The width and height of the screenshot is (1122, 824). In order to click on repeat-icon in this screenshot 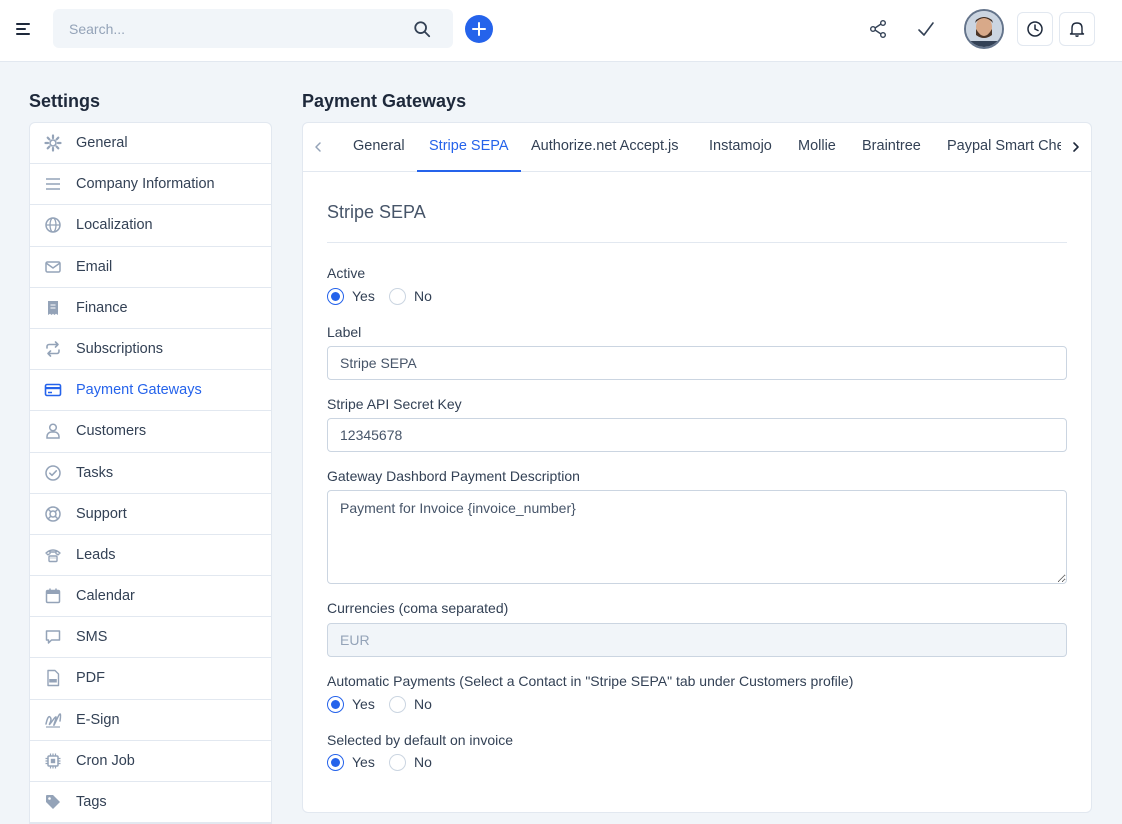, I will do `click(53, 349)`.